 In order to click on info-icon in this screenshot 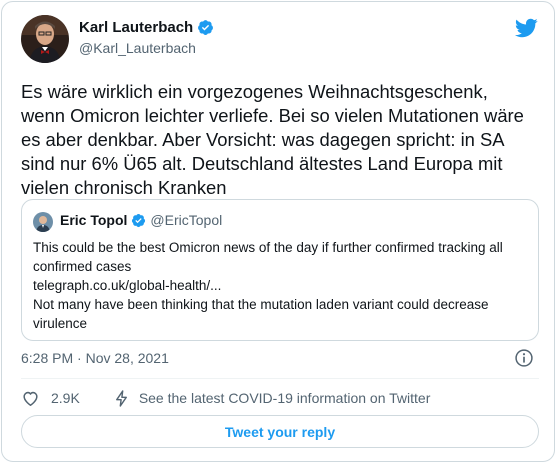, I will do `click(524, 358)`.